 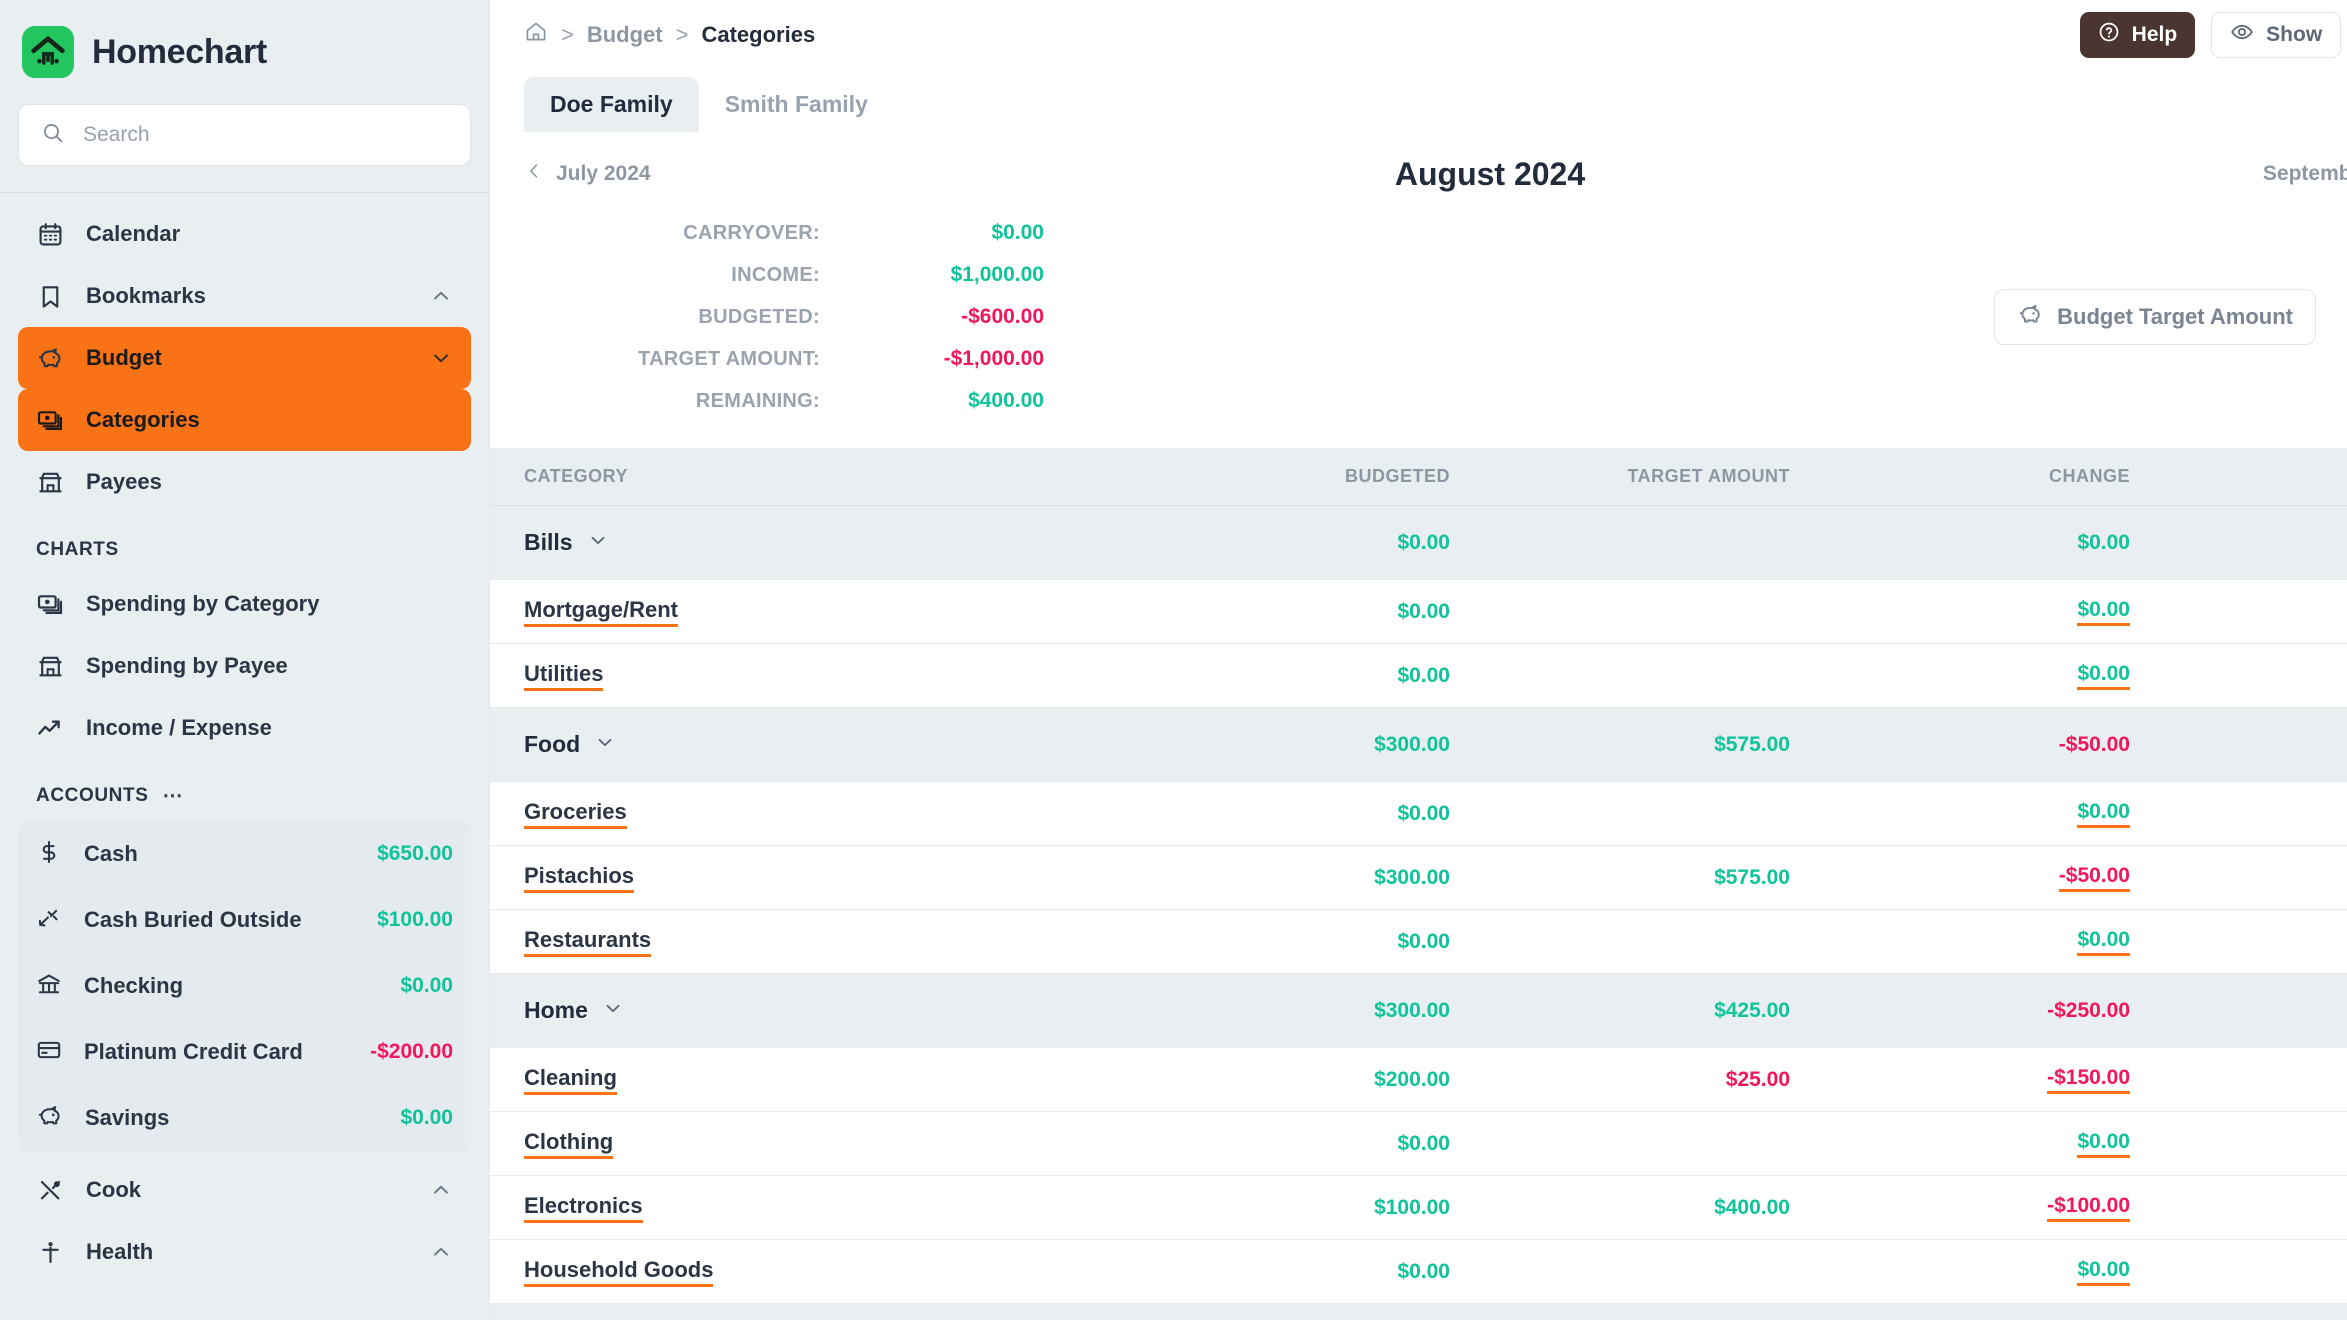 What do you see at coordinates (800, 477) in the screenshot?
I see `column-header-category: CATEGORY` at bounding box center [800, 477].